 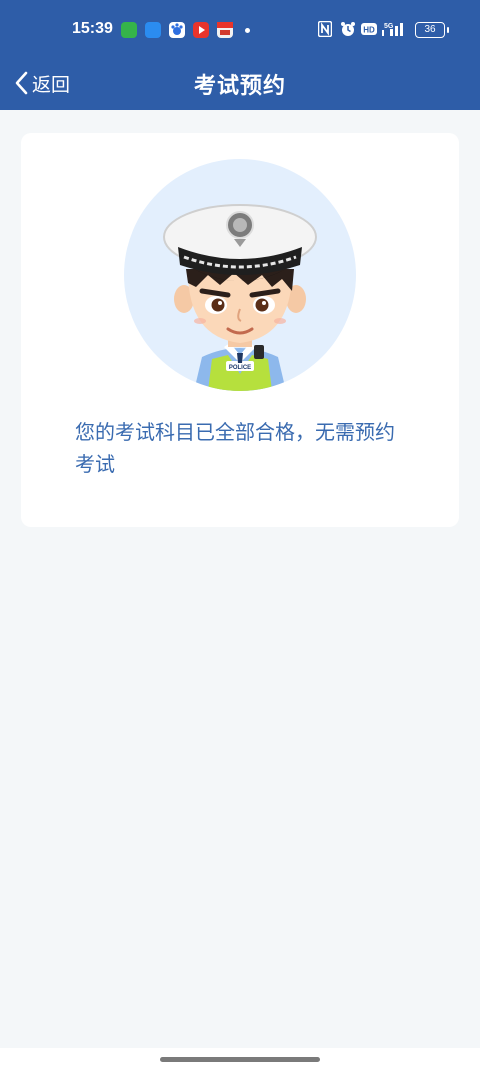 I want to click on status-time: 15:39, so click(x=92, y=28).